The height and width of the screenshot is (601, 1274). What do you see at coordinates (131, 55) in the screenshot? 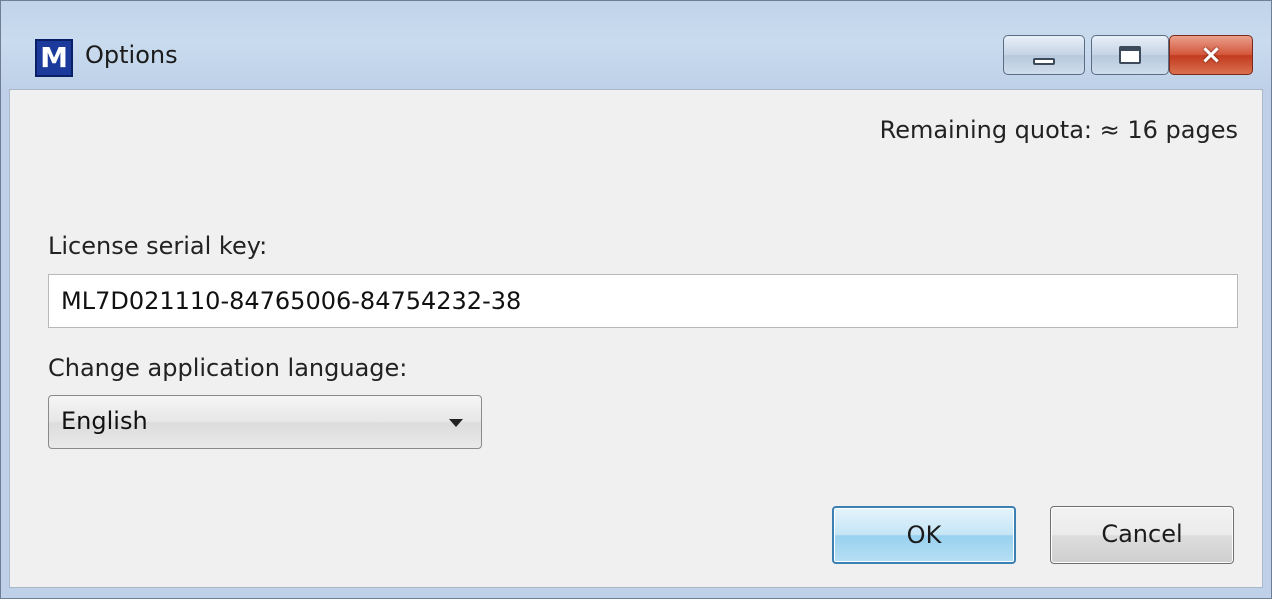
I see `window-title: Options` at bounding box center [131, 55].